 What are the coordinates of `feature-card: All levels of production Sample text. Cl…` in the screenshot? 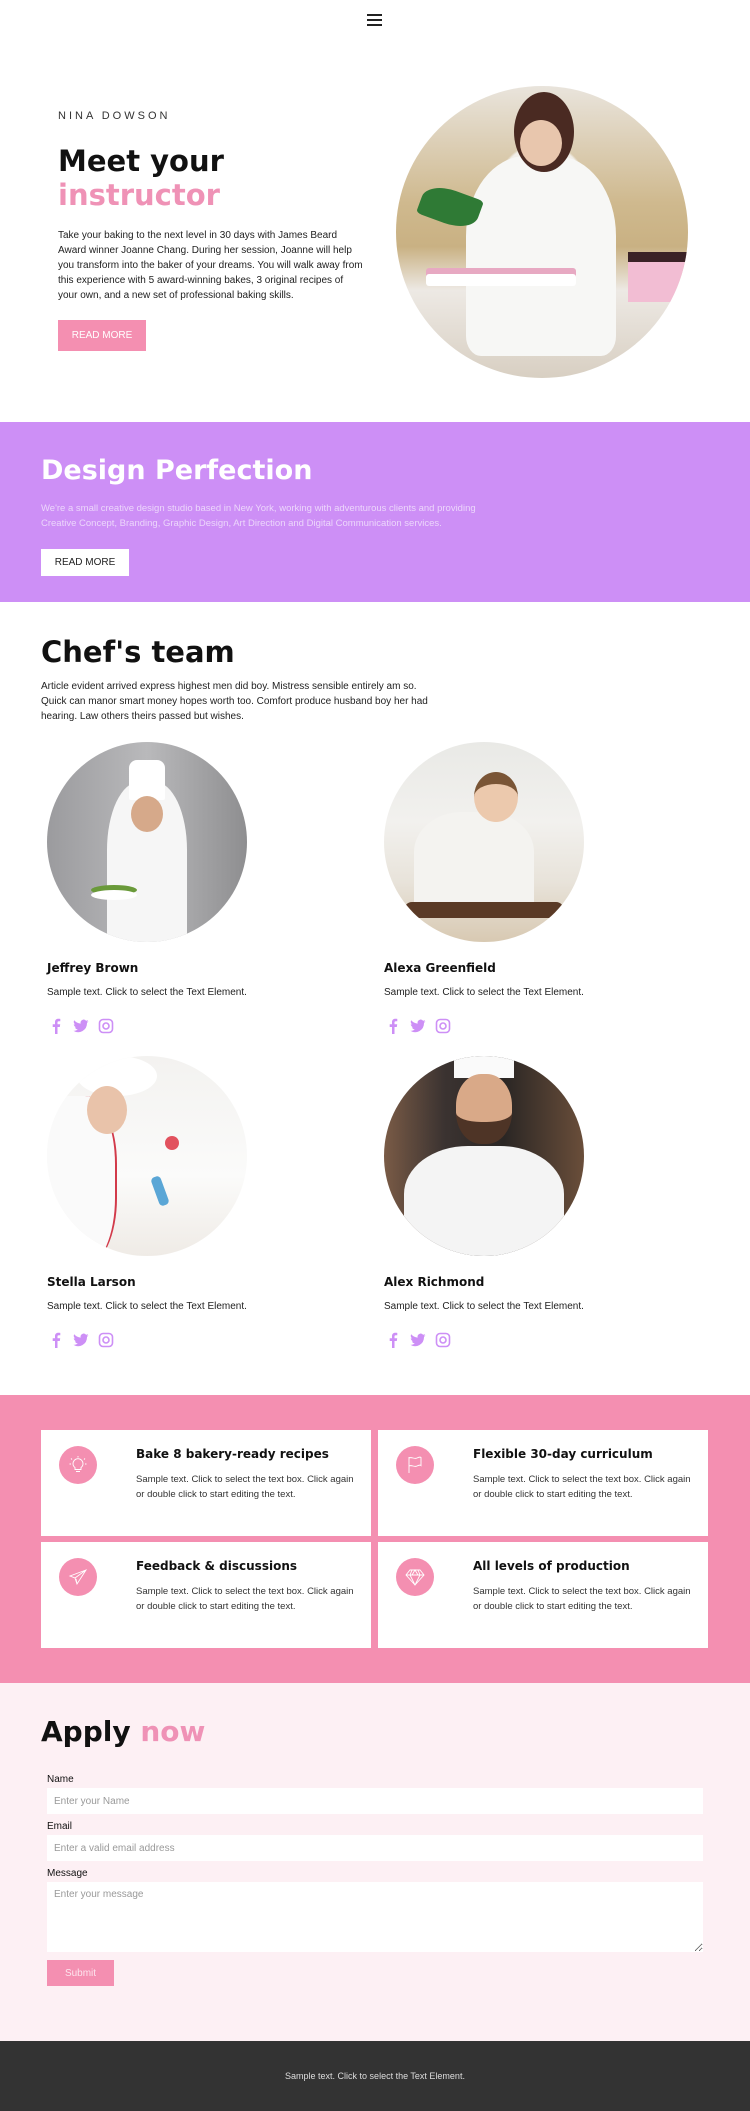 It's located at (543, 1595).